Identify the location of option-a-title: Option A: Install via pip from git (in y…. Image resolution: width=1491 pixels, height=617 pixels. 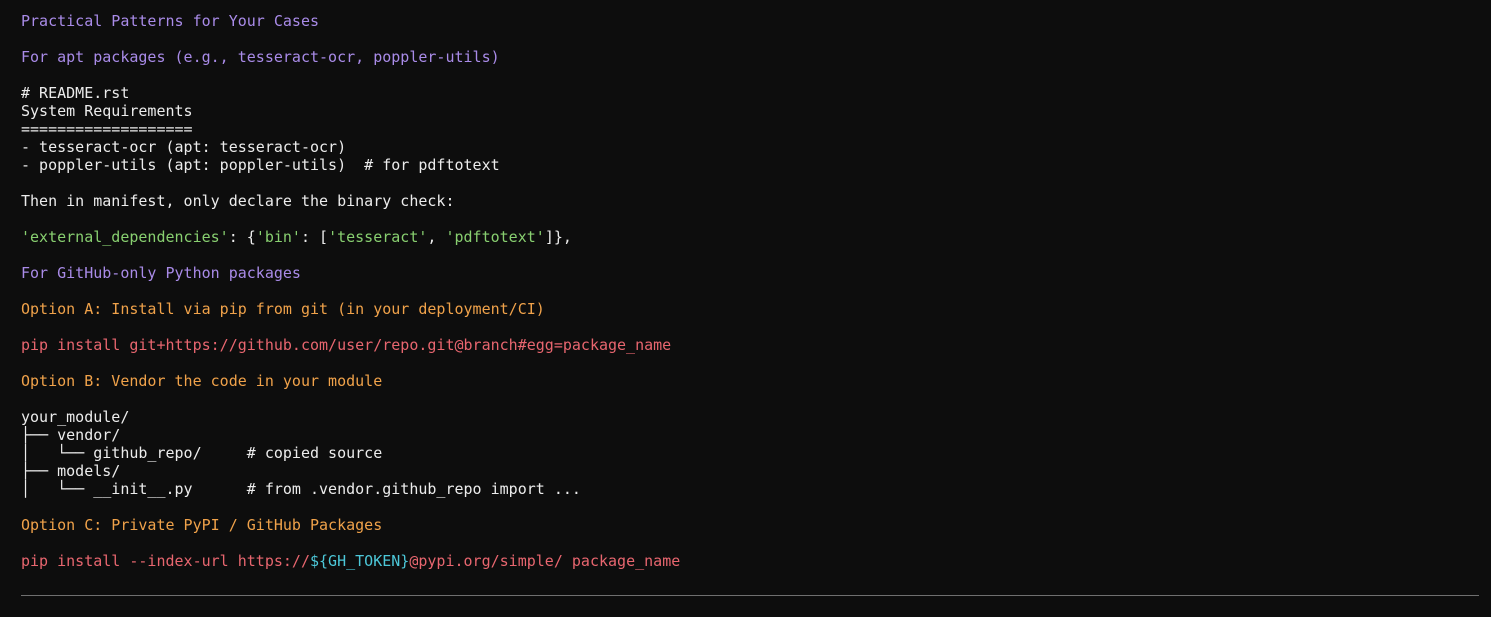
(283, 309).